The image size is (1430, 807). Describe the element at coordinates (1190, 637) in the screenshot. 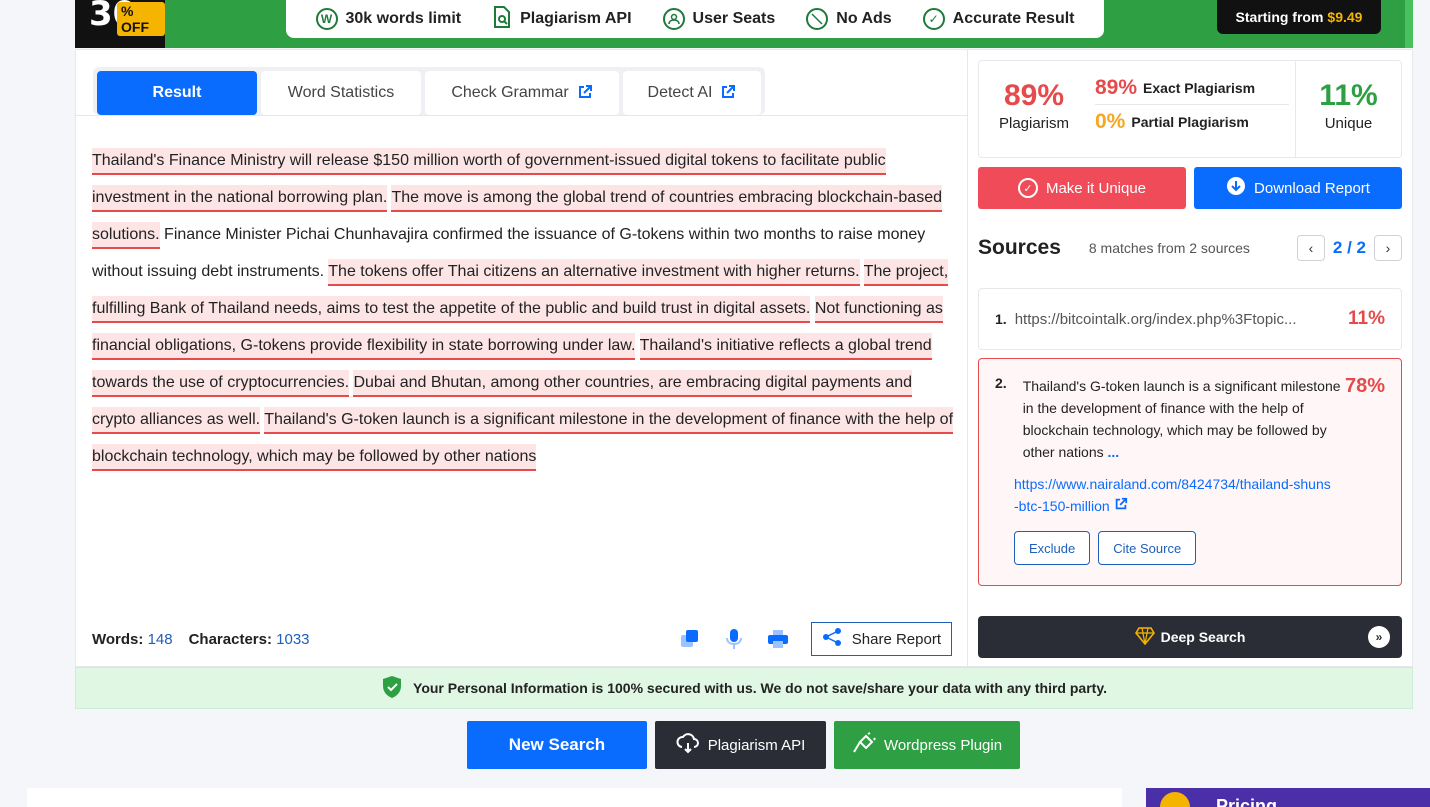

I see `deep-search-button: Deep Search »` at that location.